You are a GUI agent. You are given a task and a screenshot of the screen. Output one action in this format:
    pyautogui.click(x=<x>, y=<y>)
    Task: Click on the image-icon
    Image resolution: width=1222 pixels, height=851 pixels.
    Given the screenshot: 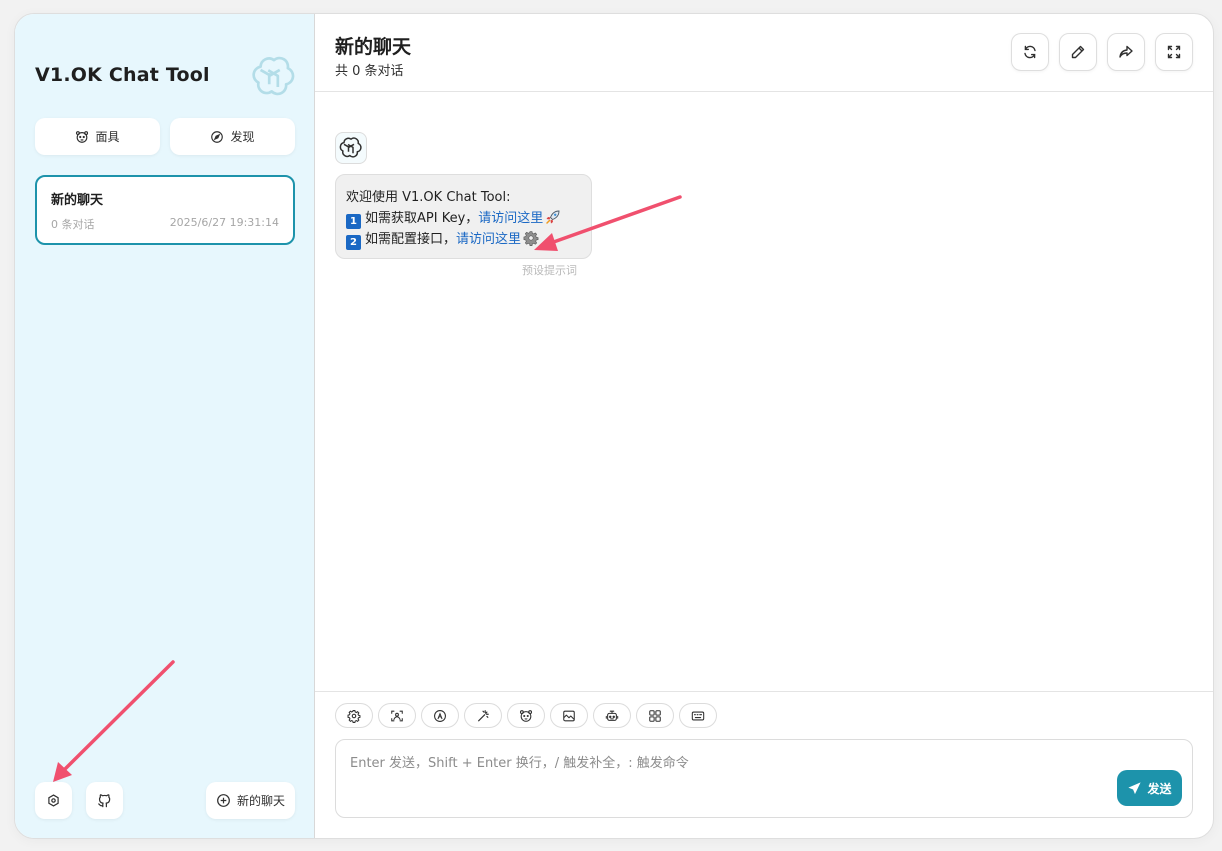 What is the action you would take?
    pyautogui.click(x=569, y=715)
    